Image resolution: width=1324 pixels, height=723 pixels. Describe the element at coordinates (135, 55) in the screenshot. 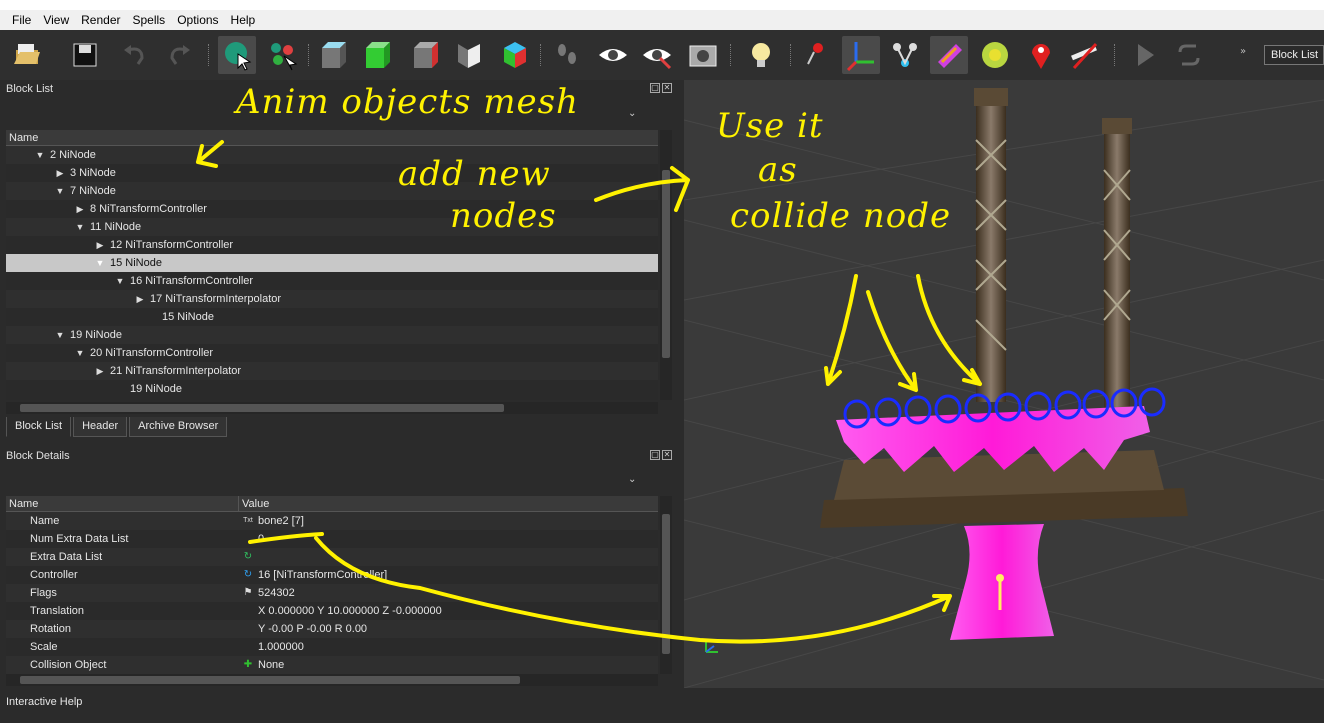

I see `undo-icon` at that location.